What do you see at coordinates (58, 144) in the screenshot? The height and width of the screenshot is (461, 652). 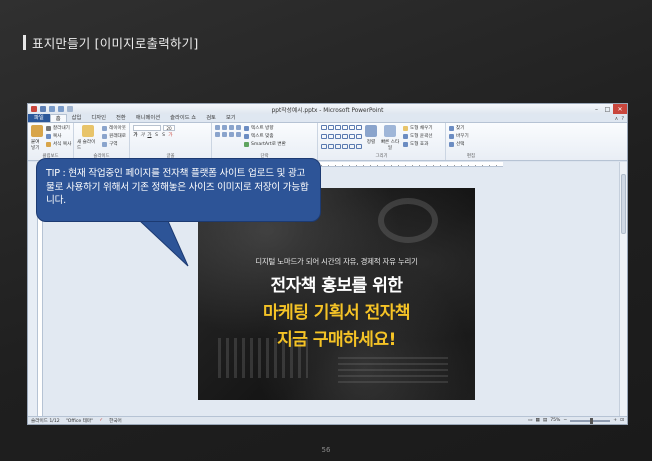 I see `format-painter-button: 서식 복사` at bounding box center [58, 144].